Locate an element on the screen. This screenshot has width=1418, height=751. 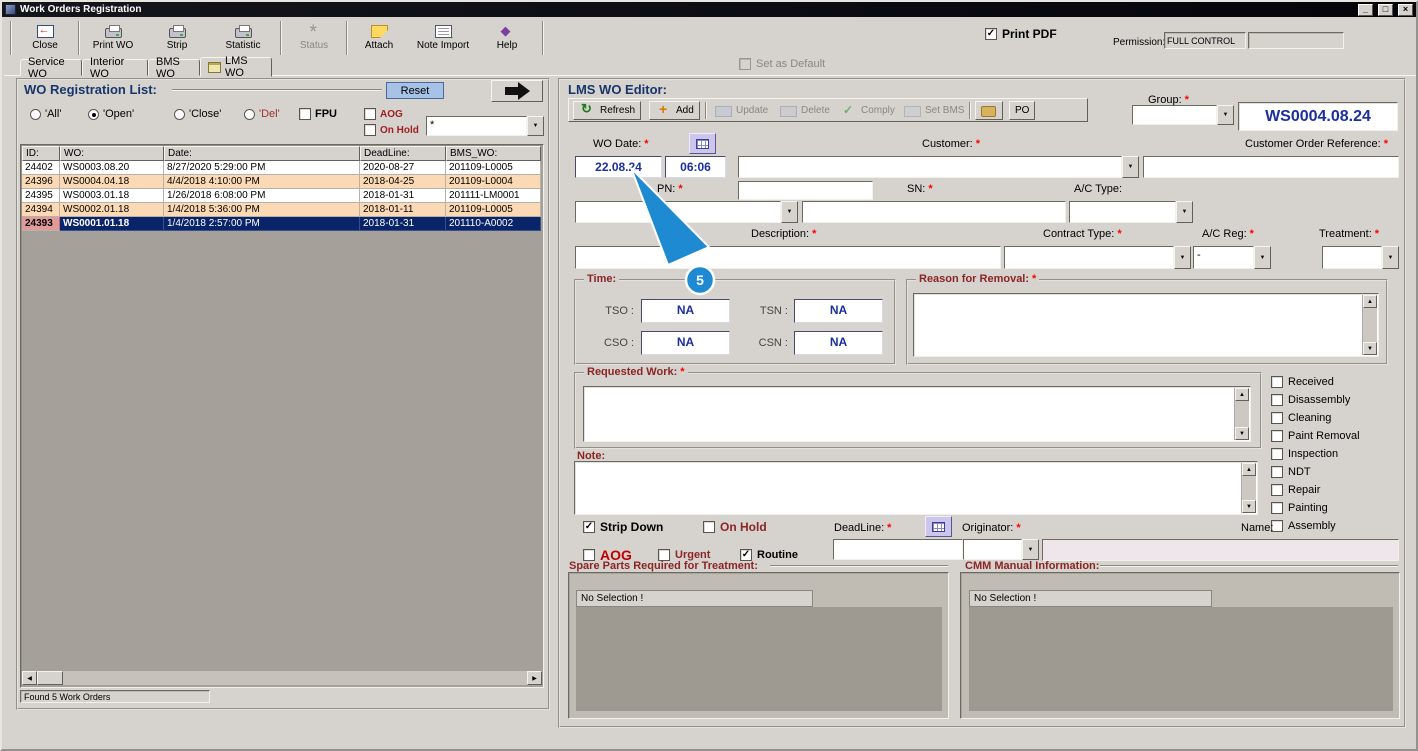
fpu-checkbox-box is located at coordinates (305, 114).